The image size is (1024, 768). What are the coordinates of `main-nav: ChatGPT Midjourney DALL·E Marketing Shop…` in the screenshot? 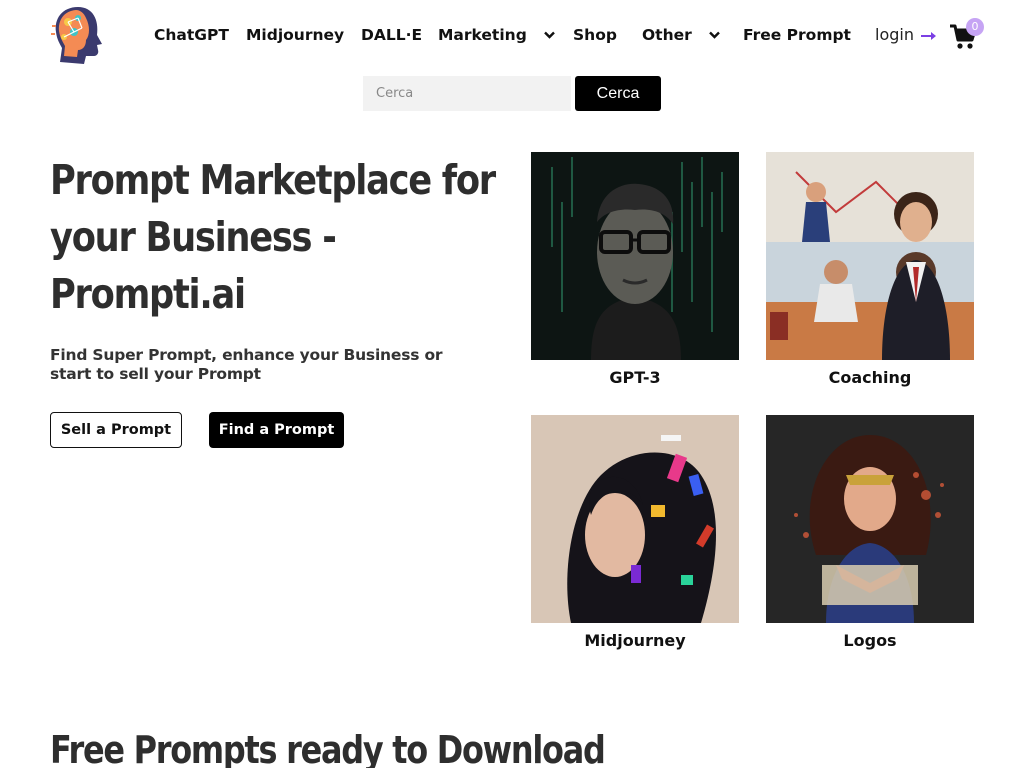 It's located at (512, 35).